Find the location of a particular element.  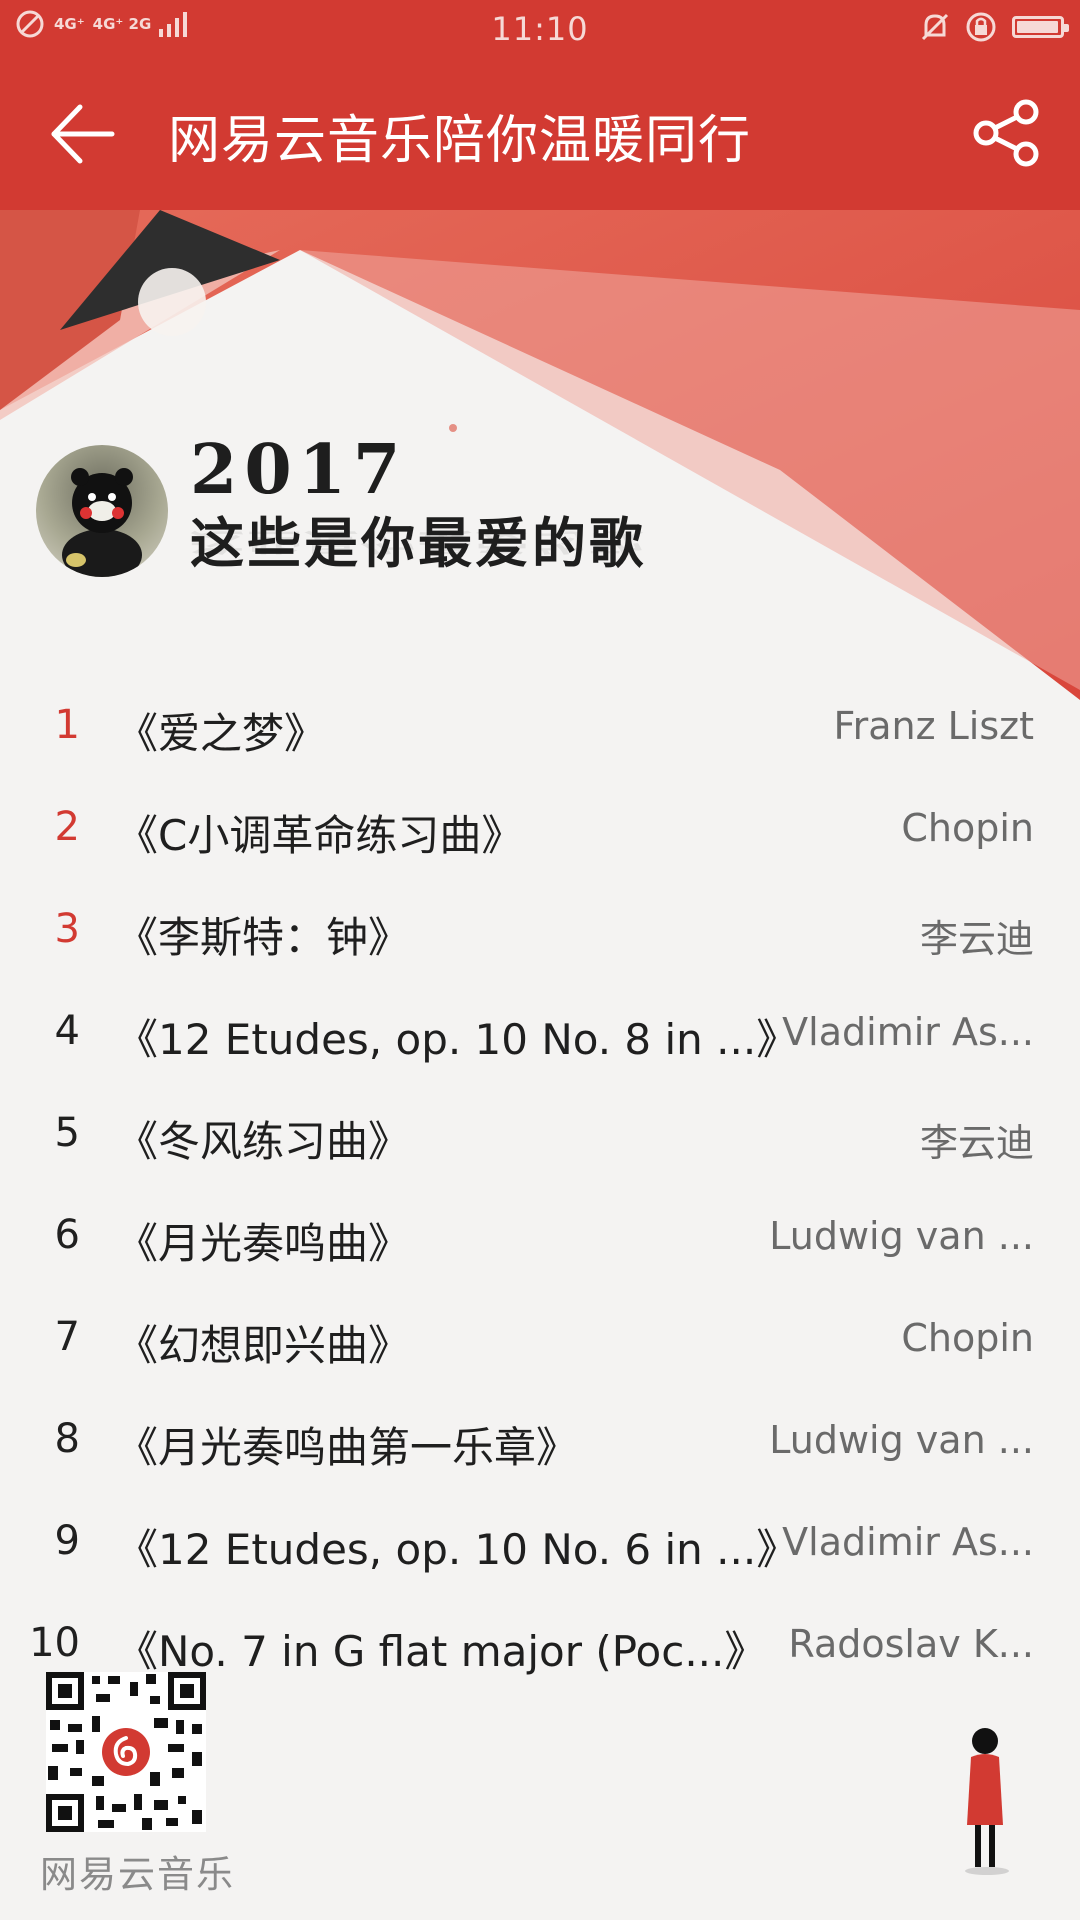

page-title: 网易云音乐陪你温暖同行 is located at coordinates (460, 141).